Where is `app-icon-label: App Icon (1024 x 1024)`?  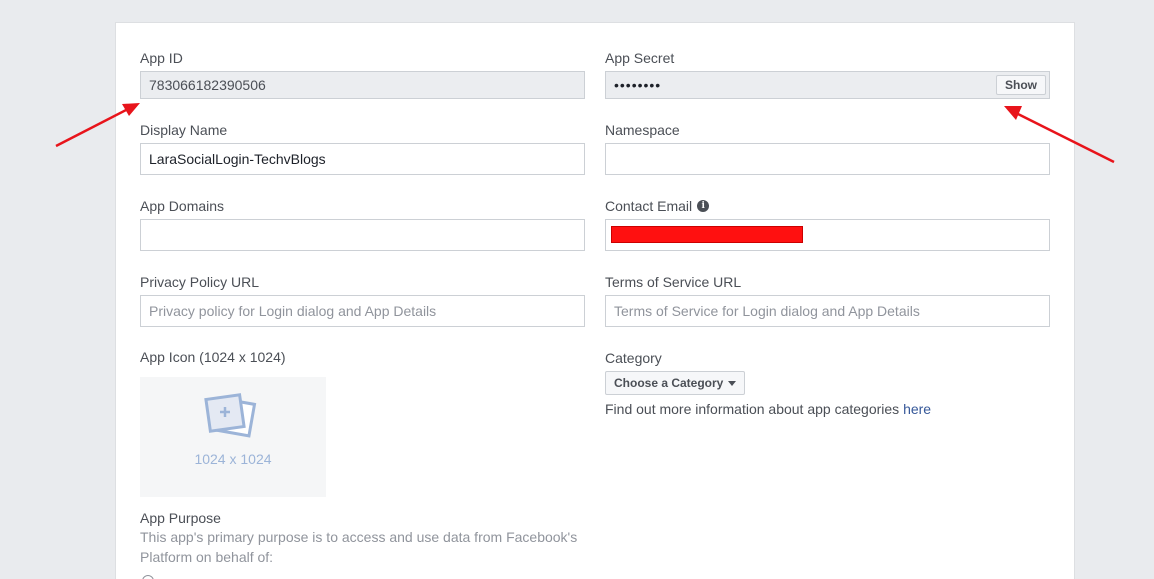 app-icon-label: App Icon (1024 x 1024) is located at coordinates (213, 357).